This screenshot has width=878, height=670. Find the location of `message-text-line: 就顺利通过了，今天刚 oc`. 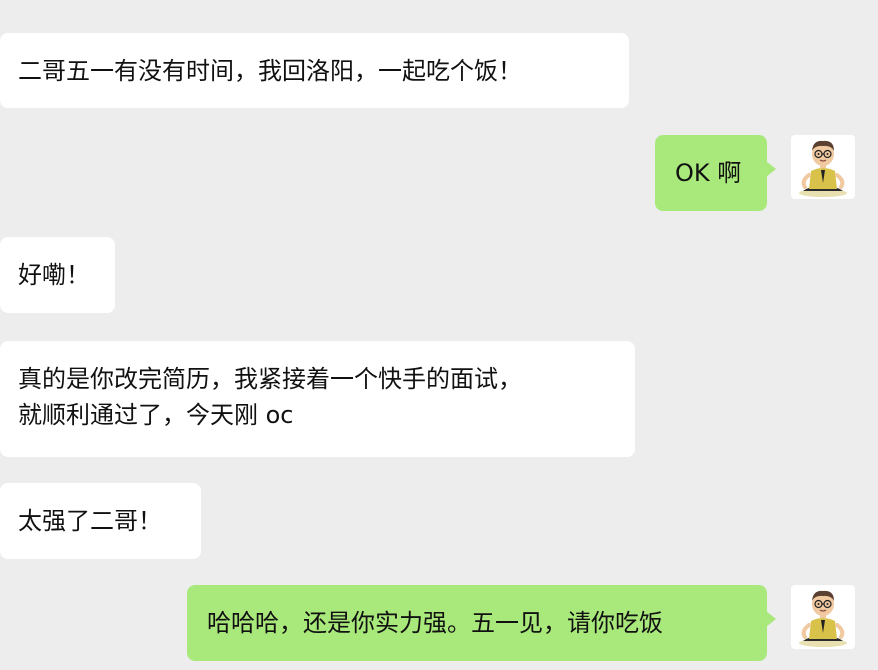

message-text-line: 就顺利通过了，今天刚 oc is located at coordinates (156, 415).